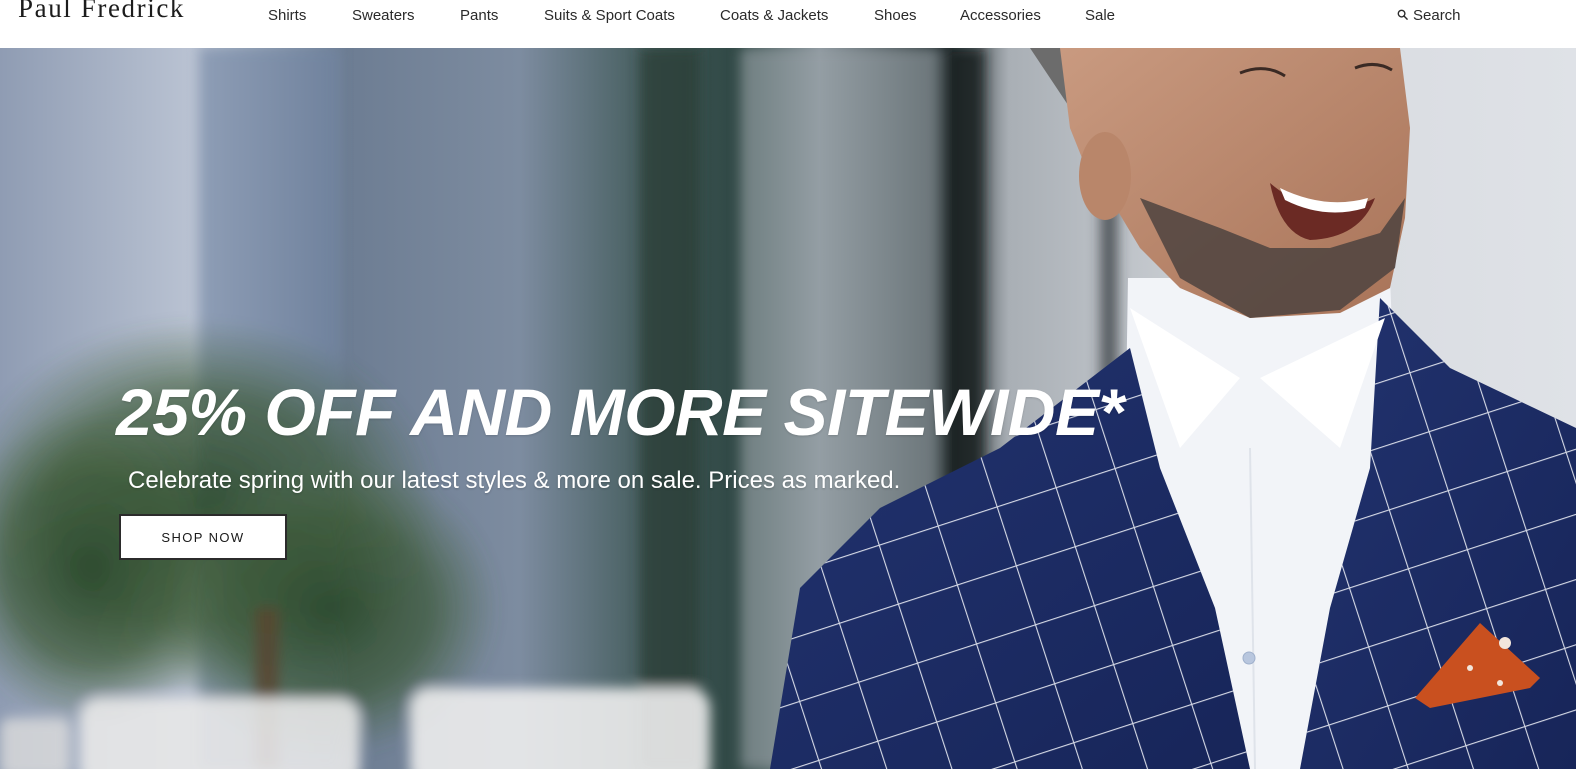  What do you see at coordinates (1402, 15) in the screenshot?
I see `search-icon` at bounding box center [1402, 15].